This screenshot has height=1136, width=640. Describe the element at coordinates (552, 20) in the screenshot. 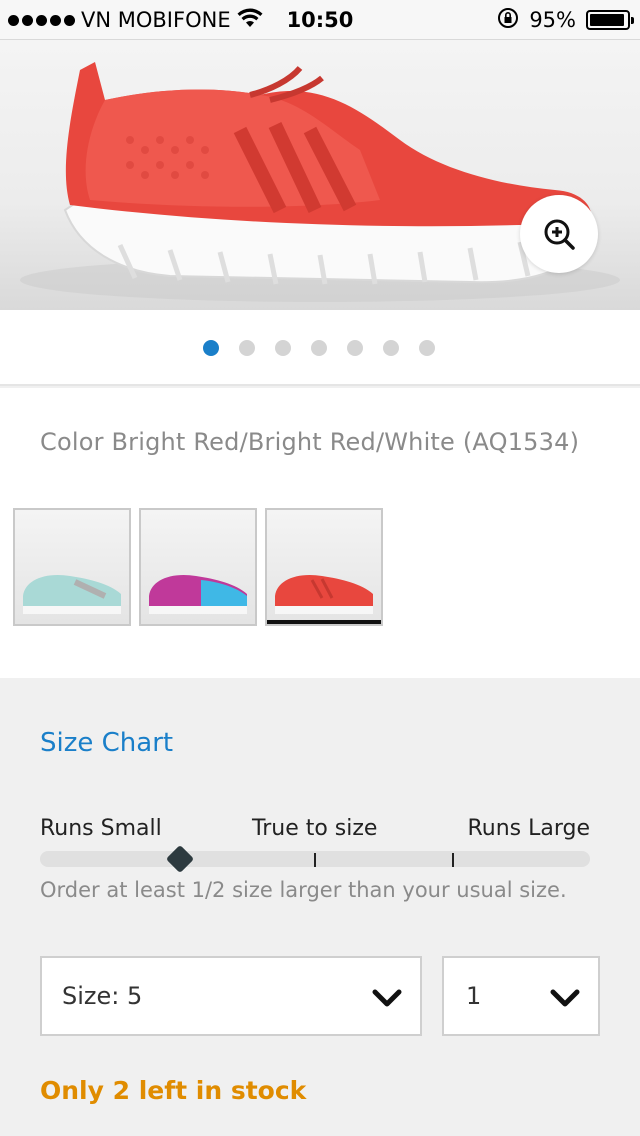

I see `battery-percent: 95%` at that location.